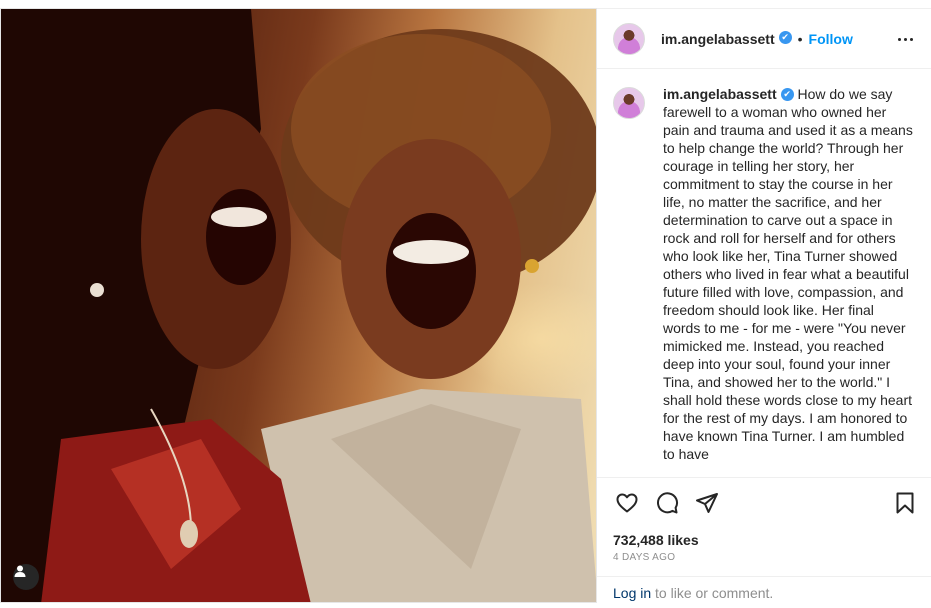 The height and width of the screenshot is (608, 931). I want to click on caption-username: im.angelabassett, so click(720, 94).